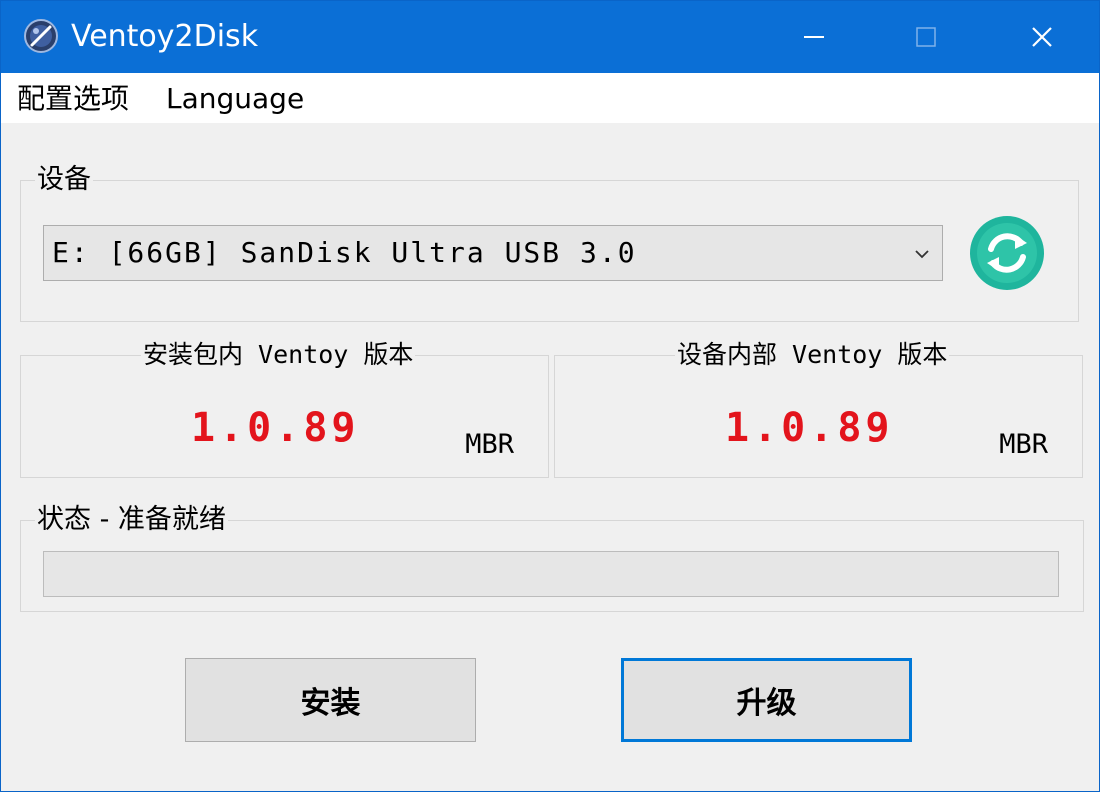 This screenshot has width=1100, height=792. Describe the element at coordinates (235, 99) in the screenshot. I see `menu-language: Language` at that location.